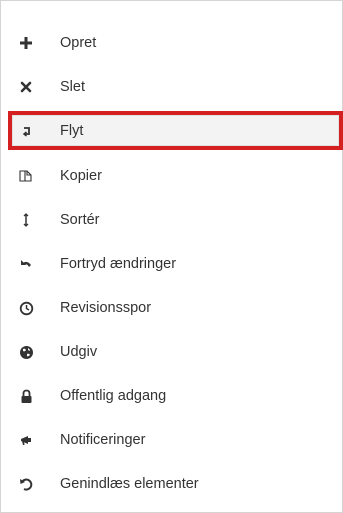 This screenshot has height=513, width=343. What do you see at coordinates (80, 220) in the screenshot?
I see `menu-item-label: Sortér` at bounding box center [80, 220].